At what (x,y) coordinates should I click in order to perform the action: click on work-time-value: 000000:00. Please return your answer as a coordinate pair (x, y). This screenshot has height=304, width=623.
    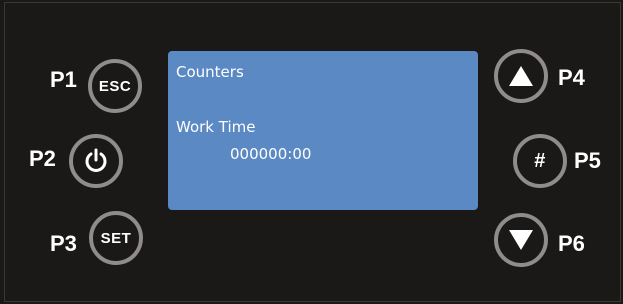
    Looking at the image, I should click on (271, 154).